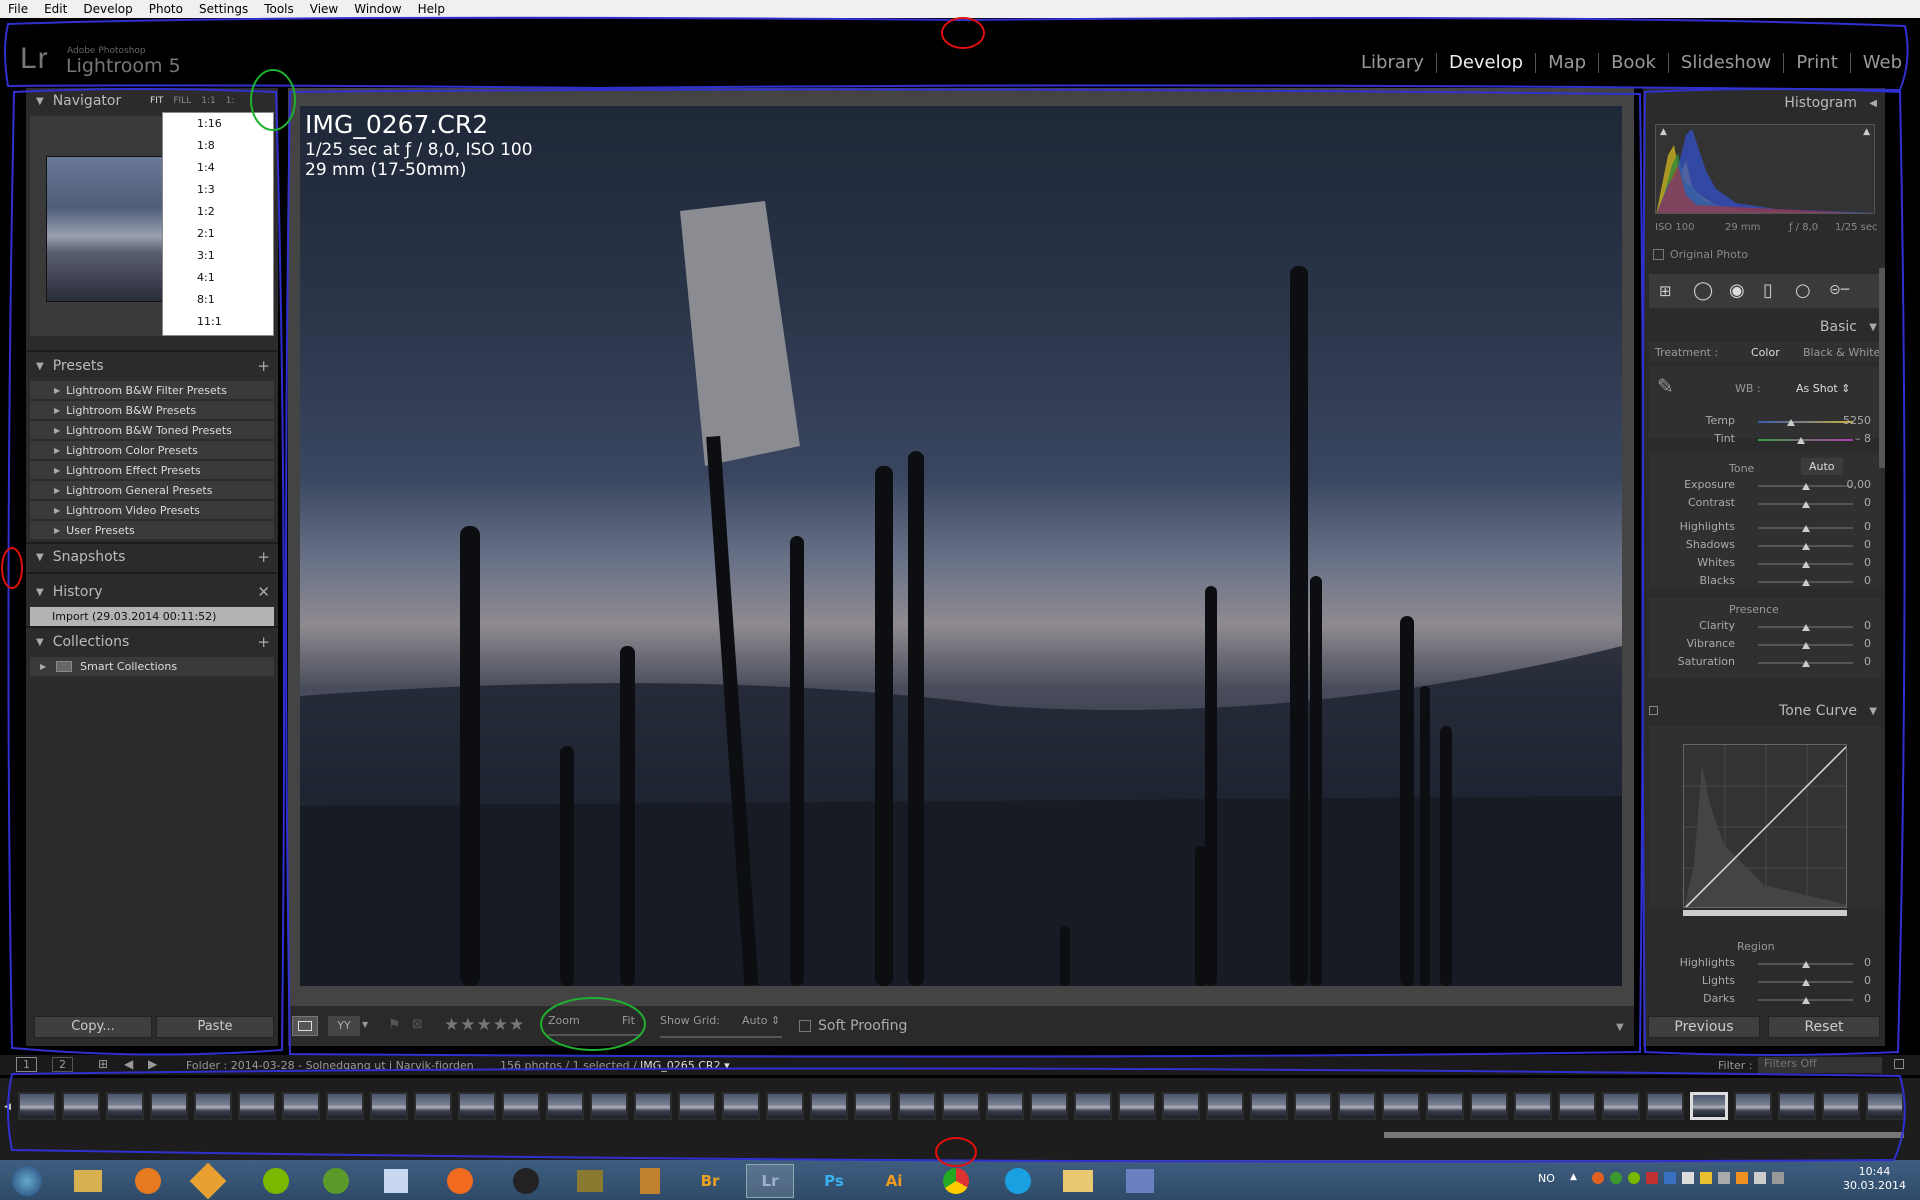 Image resolution: width=1920 pixels, height=1200 pixels. What do you see at coordinates (1078, 1181) in the screenshot?
I see `file-explorer-icon` at bounding box center [1078, 1181].